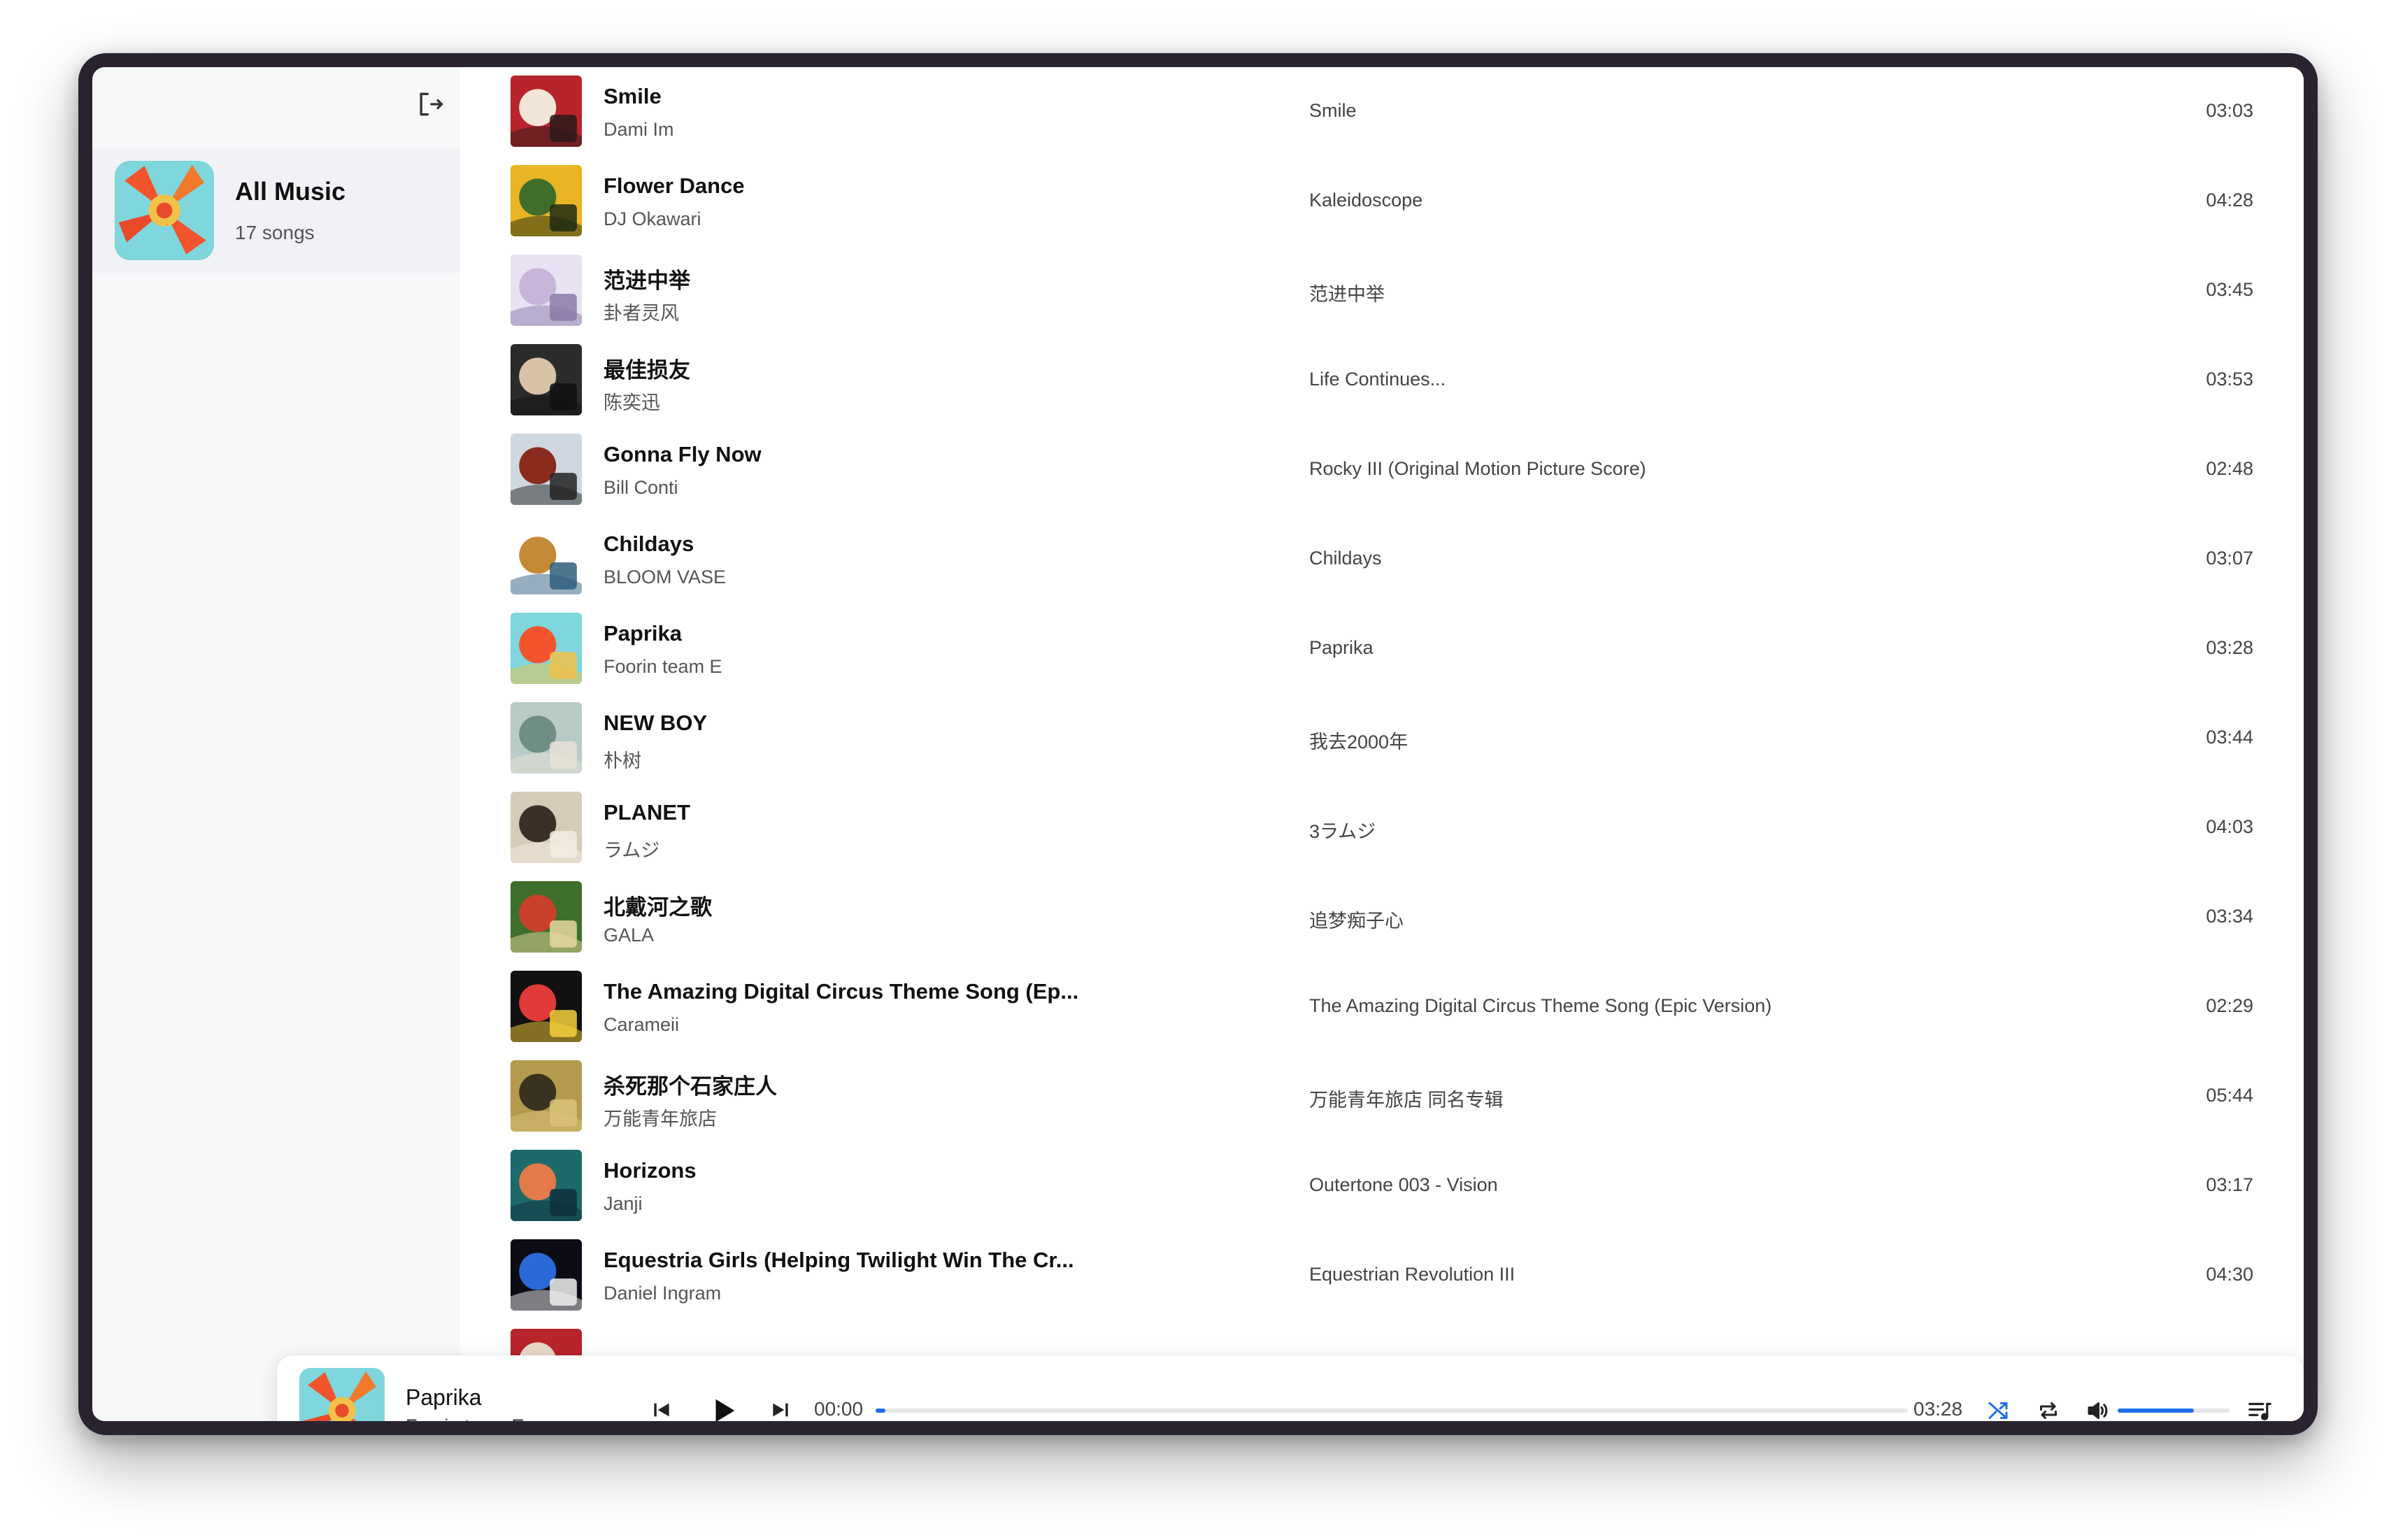 The height and width of the screenshot is (1540, 2396). I want to click on logout-icon, so click(431, 104).